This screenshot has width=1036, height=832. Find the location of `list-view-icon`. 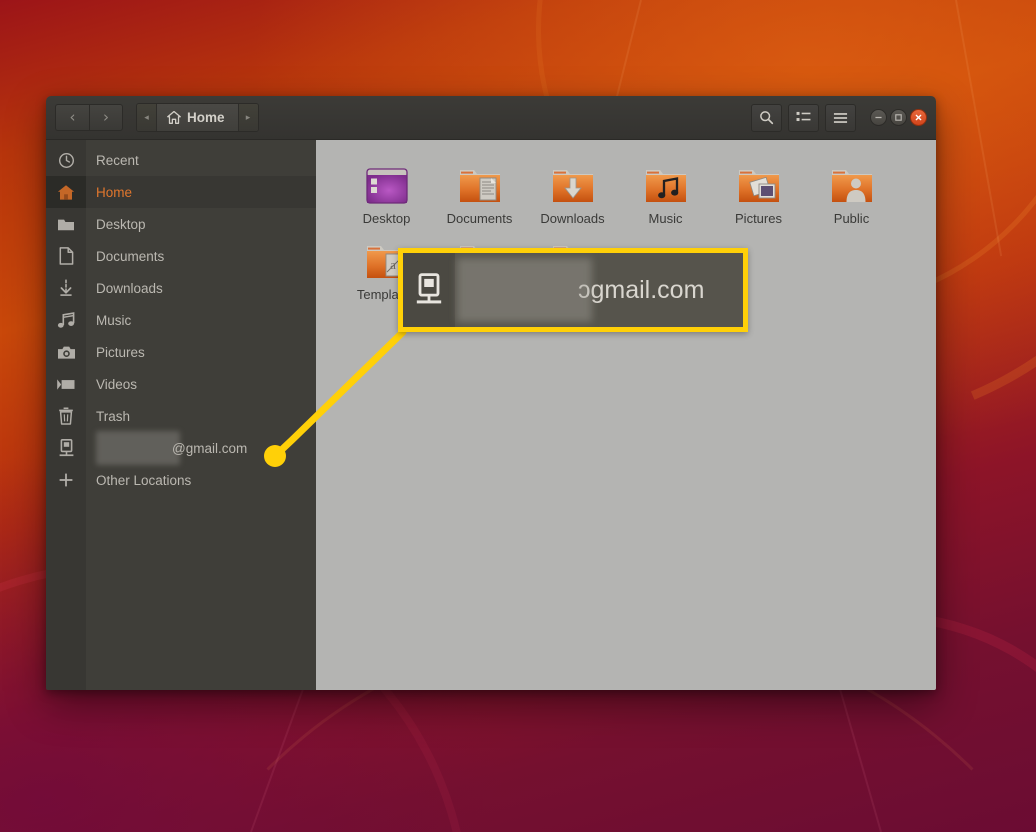

list-view-icon is located at coordinates (803, 116).